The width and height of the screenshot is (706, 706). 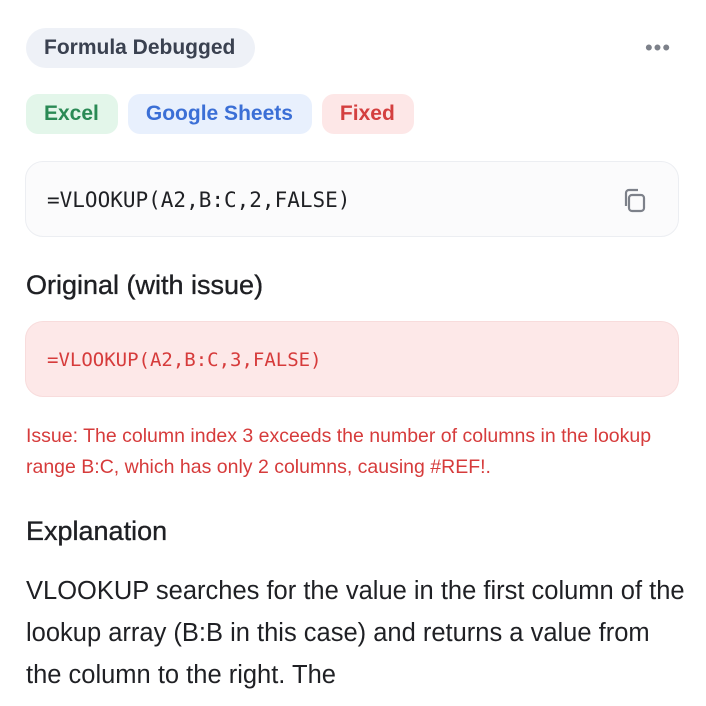 What do you see at coordinates (97, 531) in the screenshot?
I see `explanation-heading: Explanation` at bounding box center [97, 531].